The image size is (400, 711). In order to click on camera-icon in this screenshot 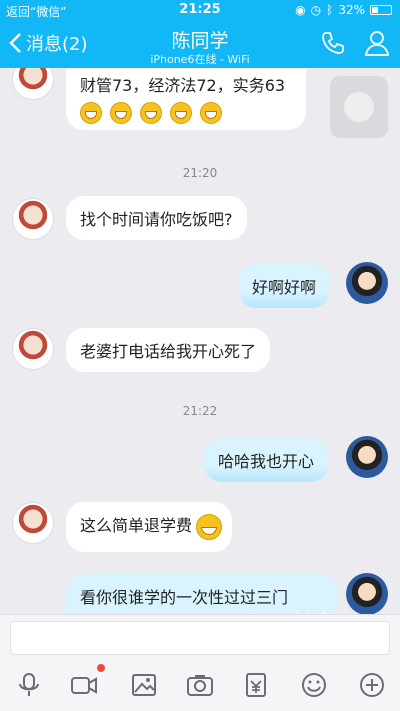, I will do `click(200, 685)`.